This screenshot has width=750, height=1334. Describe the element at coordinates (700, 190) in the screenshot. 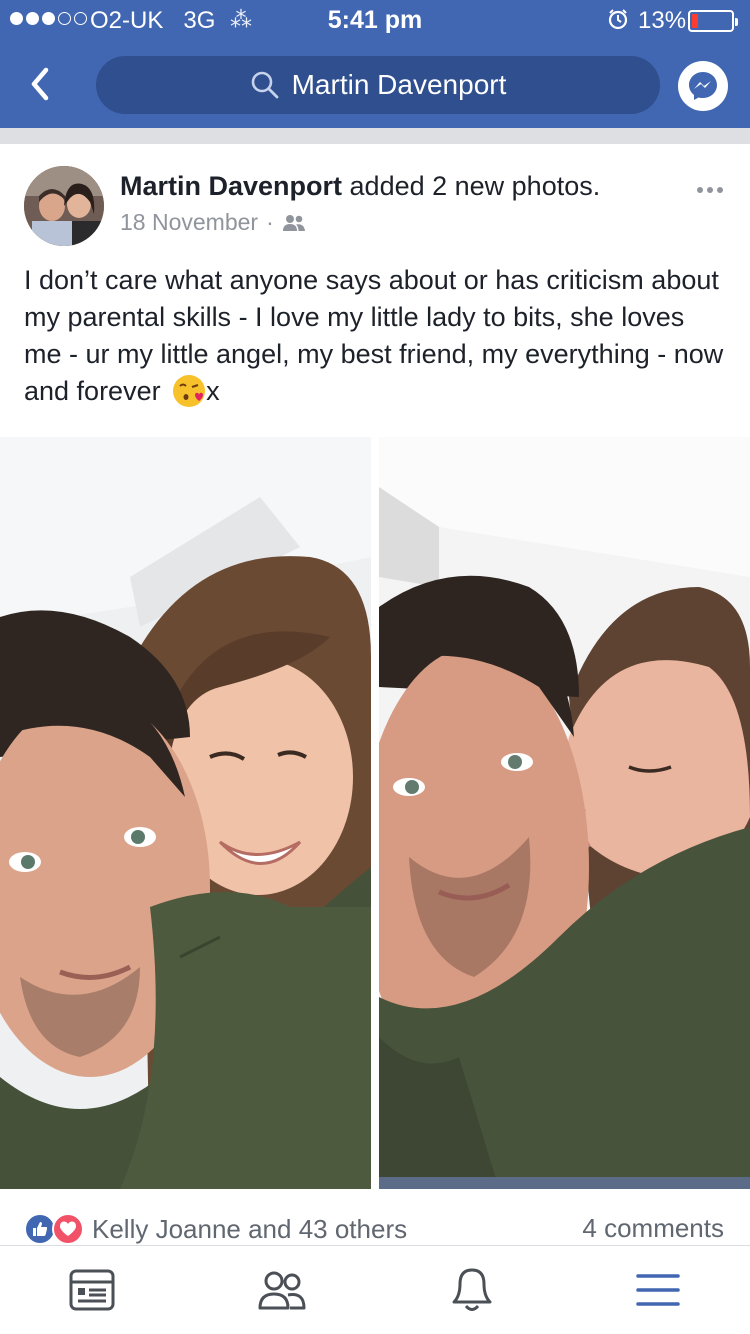

I see `more-dots-icon` at that location.